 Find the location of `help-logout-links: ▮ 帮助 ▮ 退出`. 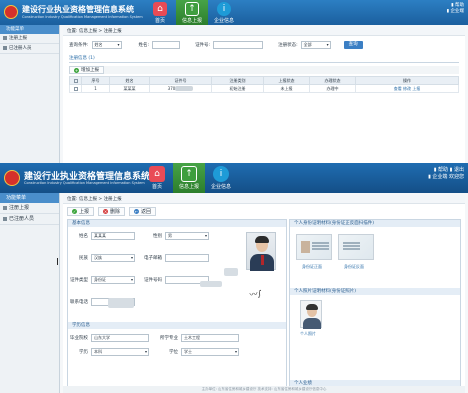

help-logout-links: ▮ 帮助 ▮ 退出 is located at coordinates (446, 170).